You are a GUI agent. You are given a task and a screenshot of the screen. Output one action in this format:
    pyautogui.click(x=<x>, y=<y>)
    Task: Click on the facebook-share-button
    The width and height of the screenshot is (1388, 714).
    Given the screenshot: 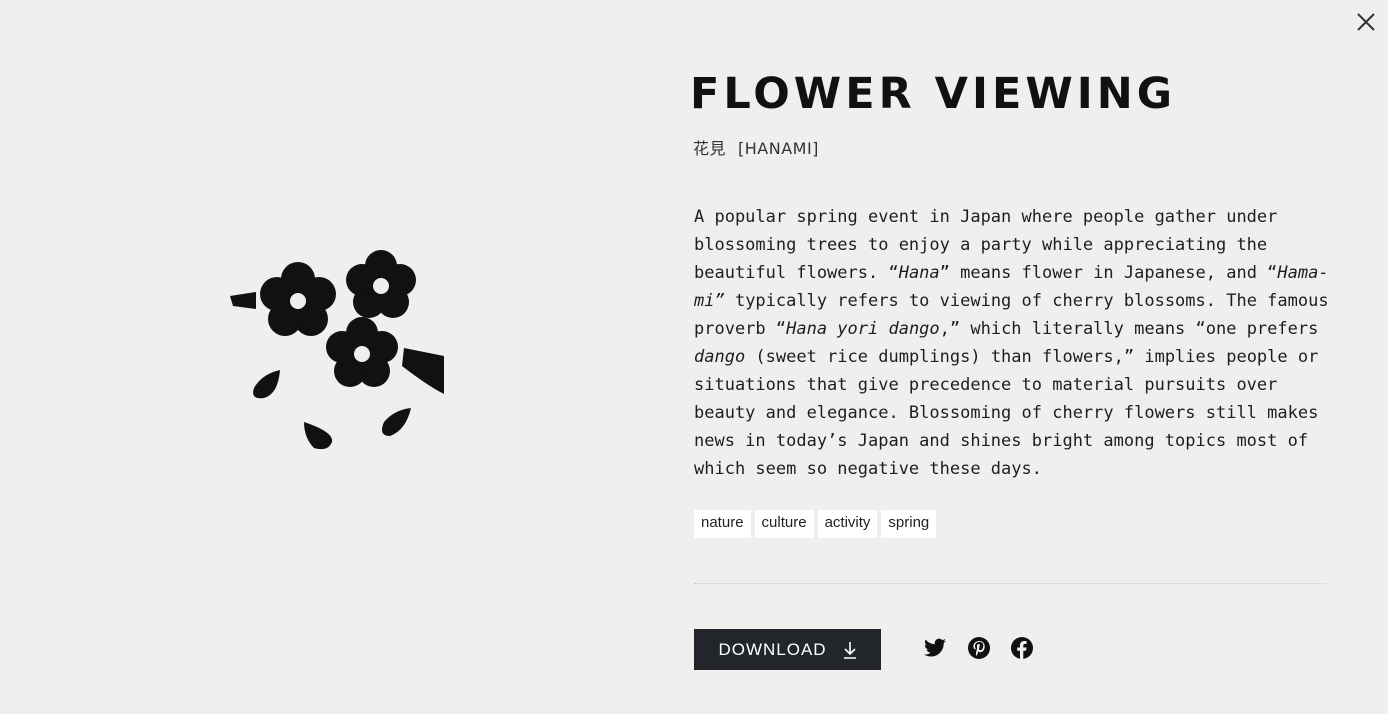 What is the action you would take?
    pyautogui.click(x=1022, y=648)
    